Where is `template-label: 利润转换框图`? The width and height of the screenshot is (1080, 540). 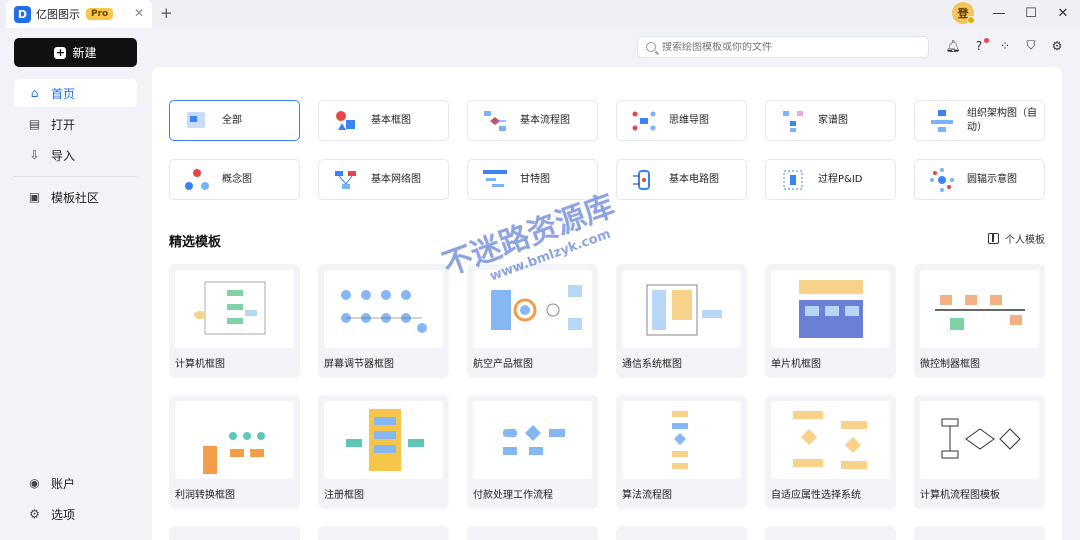 template-label: 利润转换框图 is located at coordinates (205, 495).